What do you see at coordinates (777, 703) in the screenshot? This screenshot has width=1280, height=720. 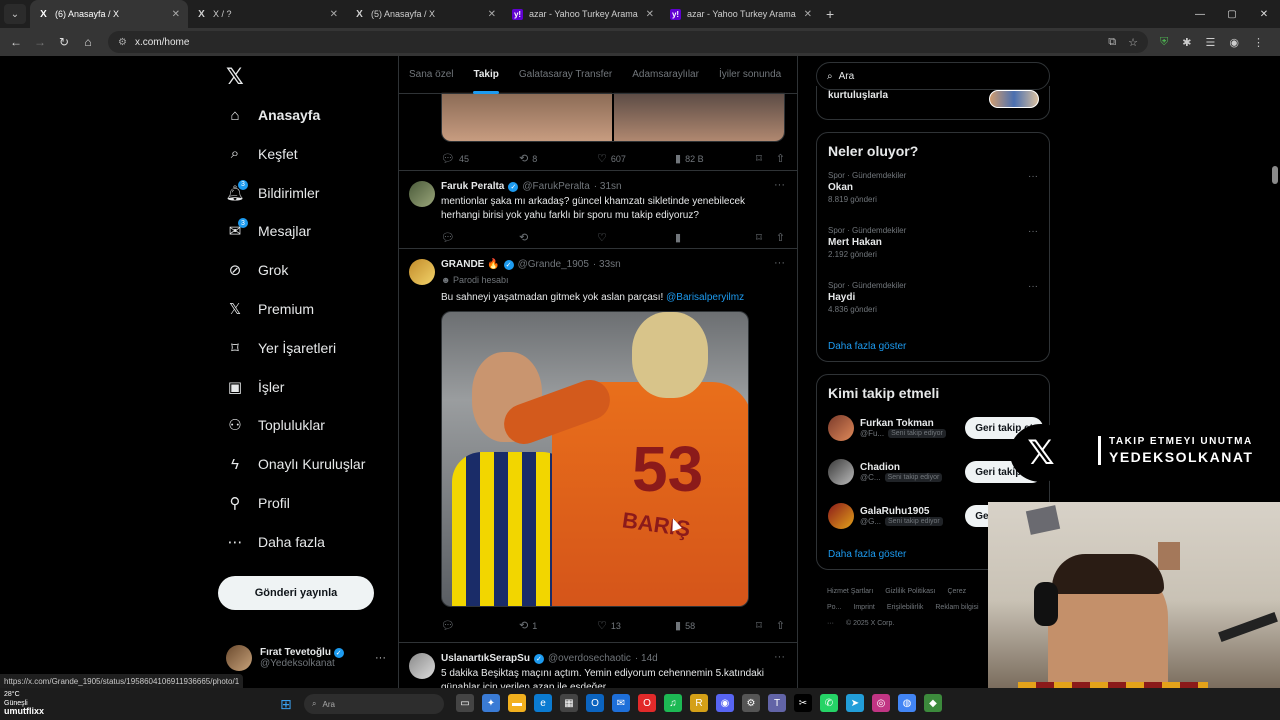 I see `teams-icon: T` at bounding box center [777, 703].